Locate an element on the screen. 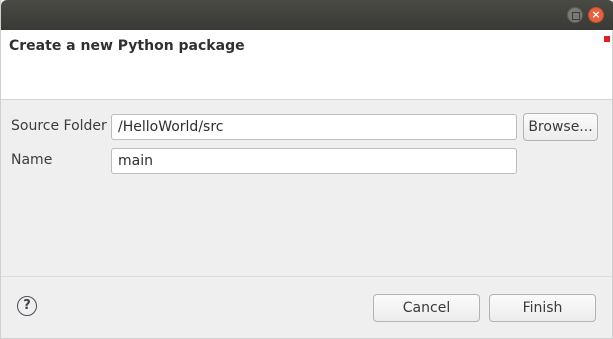  maximize-button is located at coordinates (575, 15).